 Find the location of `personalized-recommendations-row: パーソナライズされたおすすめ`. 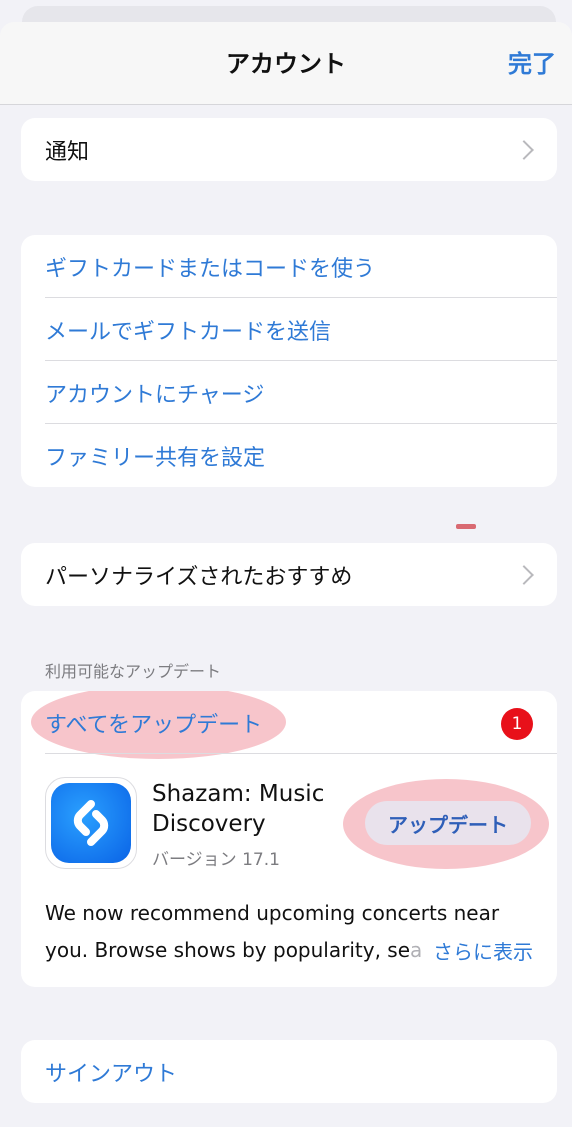

personalized-recommendations-row: パーソナライズされたおすすめ is located at coordinates (289, 574).